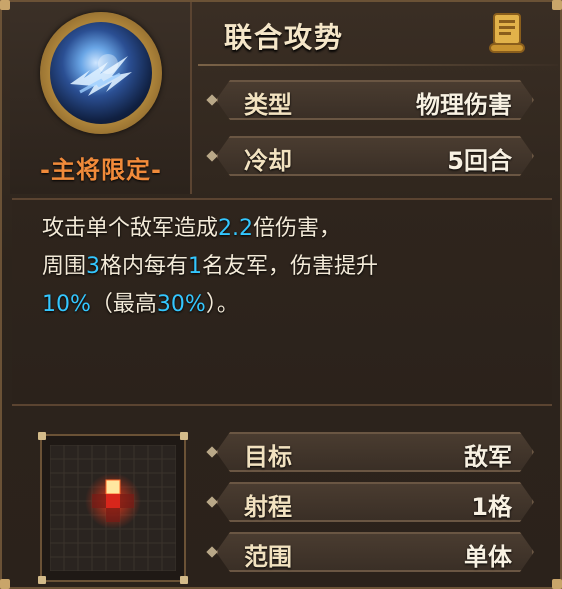 This screenshot has width=562, height=589. Describe the element at coordinates (375, 100) in the screenshot. I see `stat-row-type: 类型 物理伤害` at that location.